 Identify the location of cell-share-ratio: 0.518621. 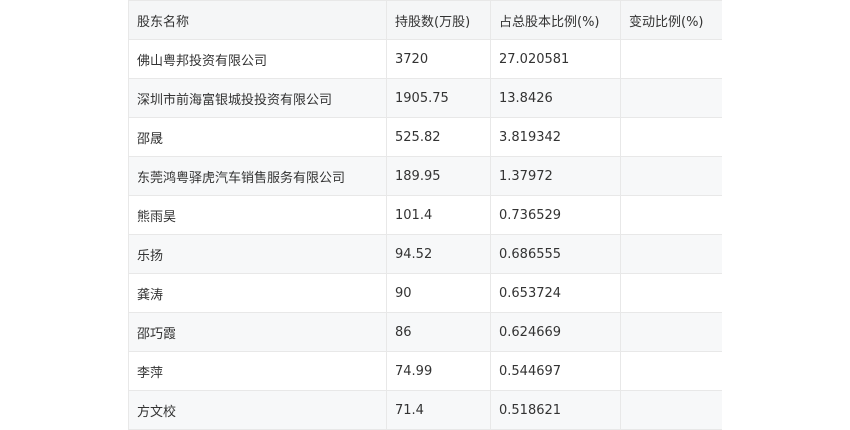
(555, 410).